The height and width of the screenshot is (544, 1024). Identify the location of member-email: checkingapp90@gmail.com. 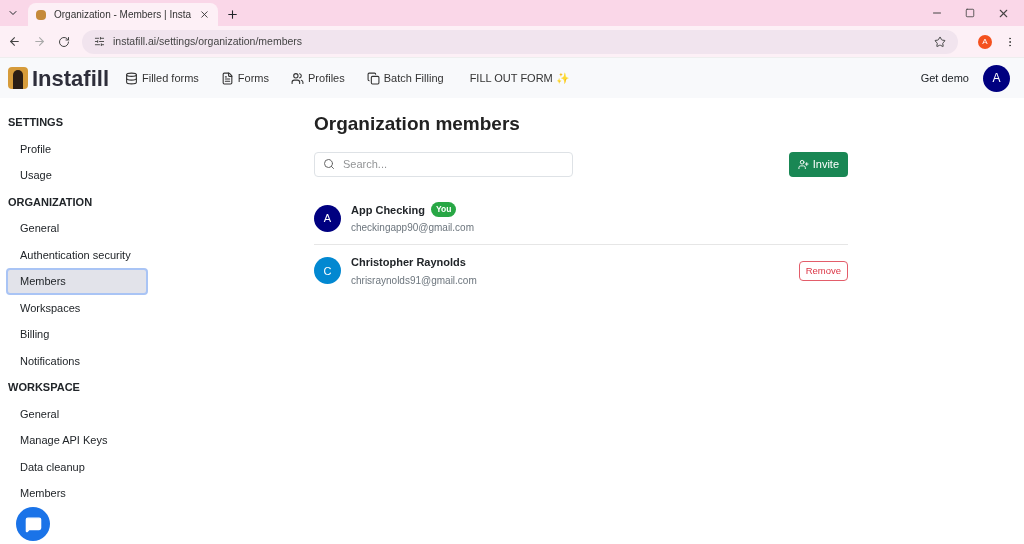
(413, 228).